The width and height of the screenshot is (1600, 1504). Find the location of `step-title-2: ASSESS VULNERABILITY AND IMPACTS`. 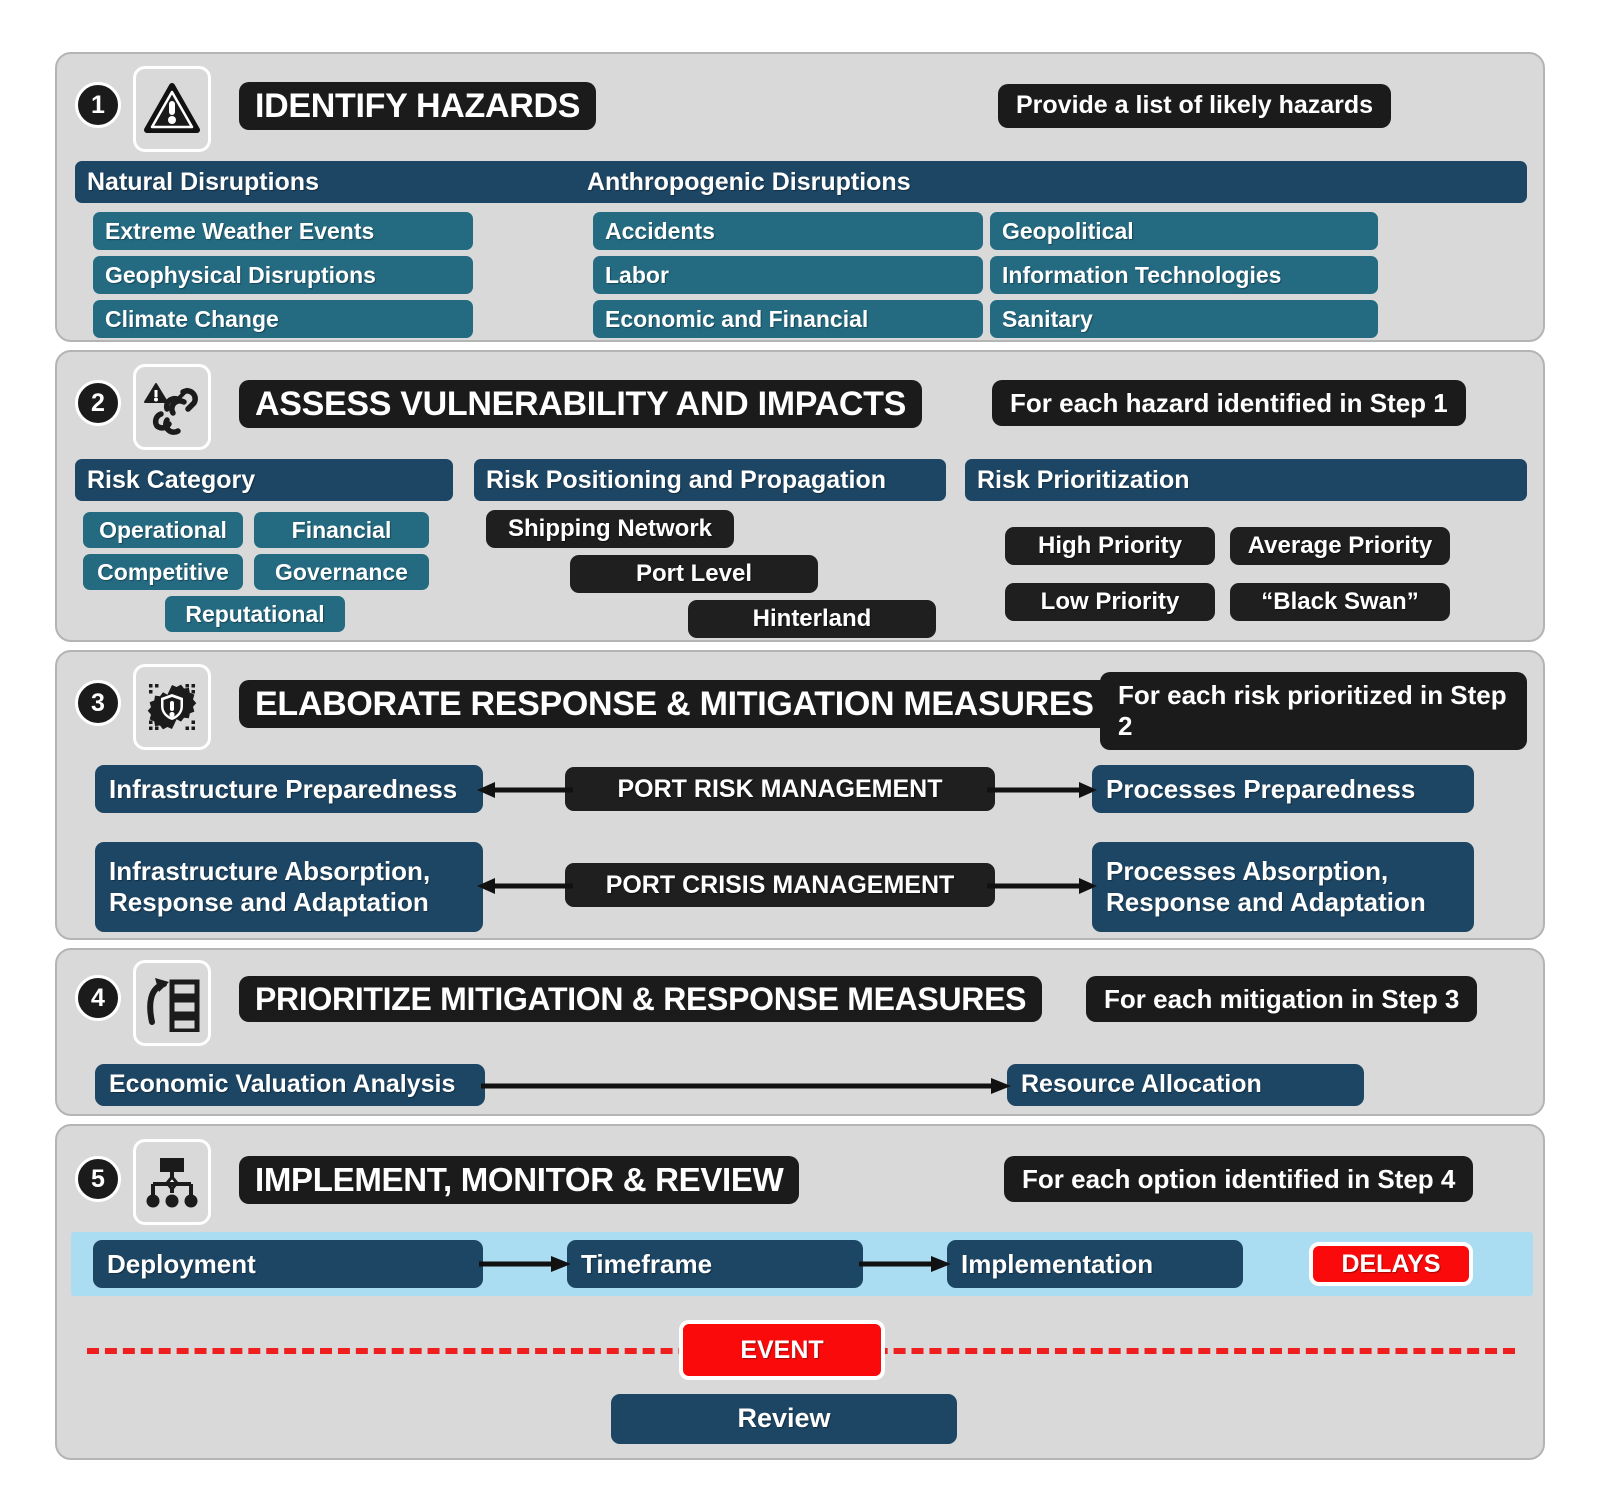

step-title-2: ASSESS VULNERABILITY AND IMPACTS is located at coordinates (580, 404).